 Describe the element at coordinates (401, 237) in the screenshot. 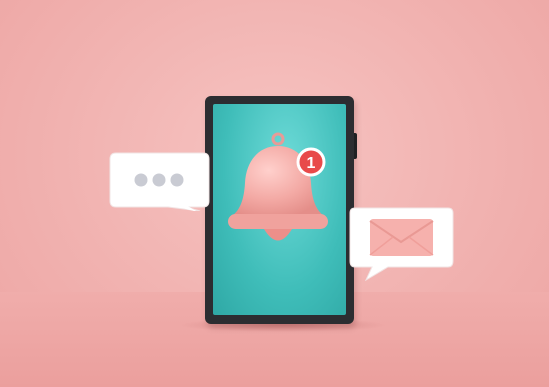

I see `envelope-icon` at that location.